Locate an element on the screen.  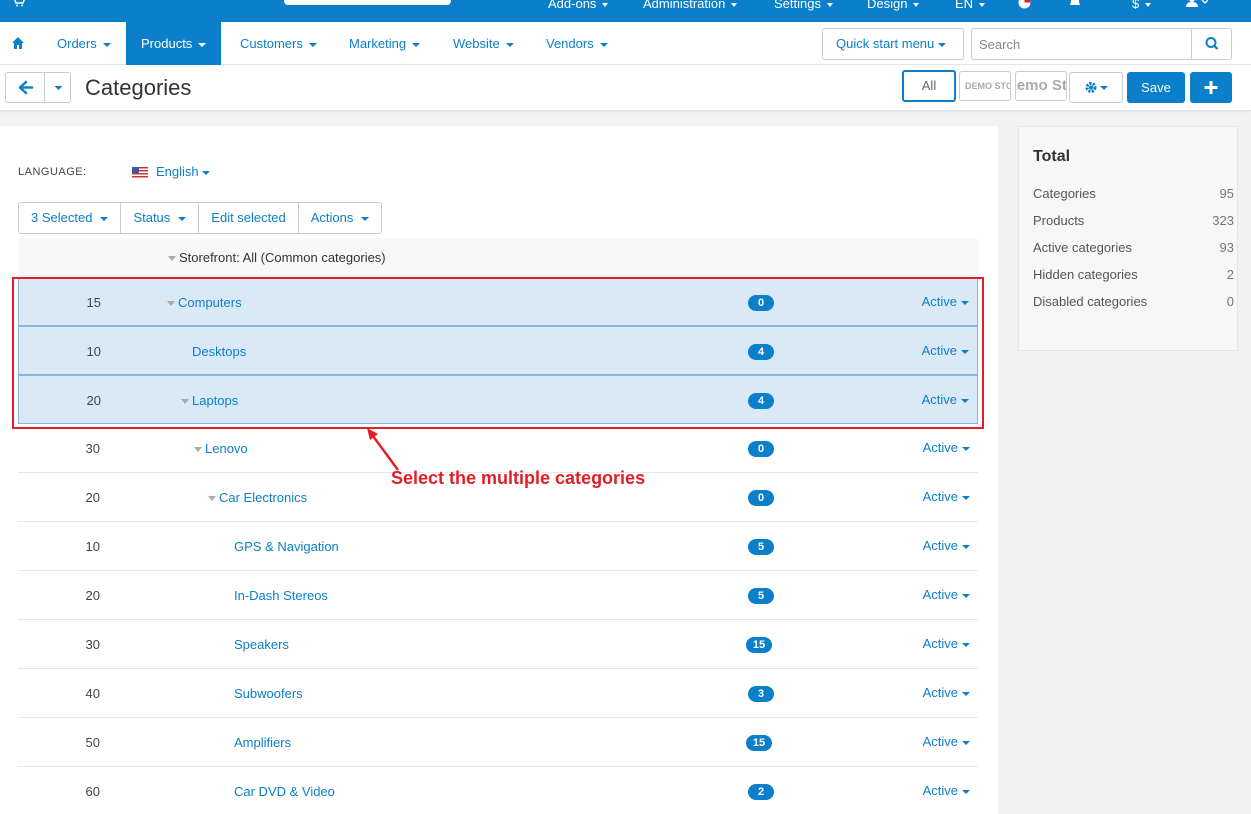
category-link: GPS & Navigation is located at coordinates (286, 546).